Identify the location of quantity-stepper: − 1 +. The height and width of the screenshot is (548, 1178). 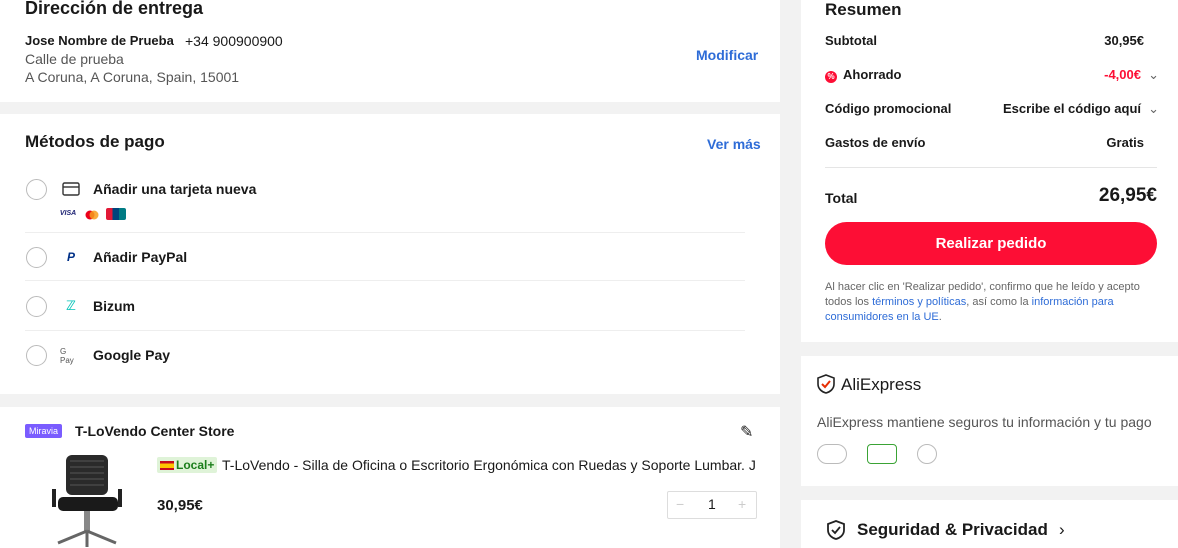
(712, 505).